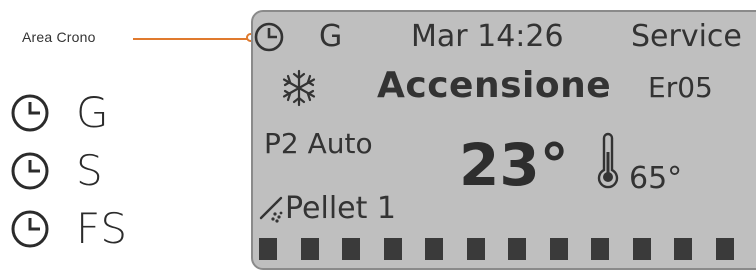  What do you see at coordinates (340, 208) in the screenshot?
I see `pellet-label: Pellet 1` at bounding box center [340, 208].